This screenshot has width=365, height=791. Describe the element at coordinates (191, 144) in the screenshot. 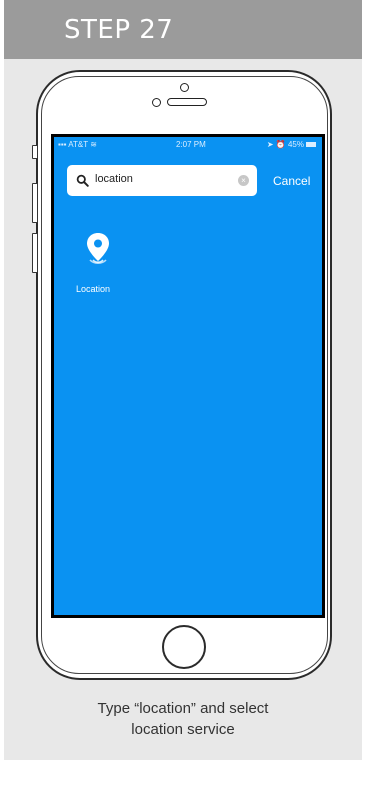

I see `status-time: 2:07 PM` at that location.